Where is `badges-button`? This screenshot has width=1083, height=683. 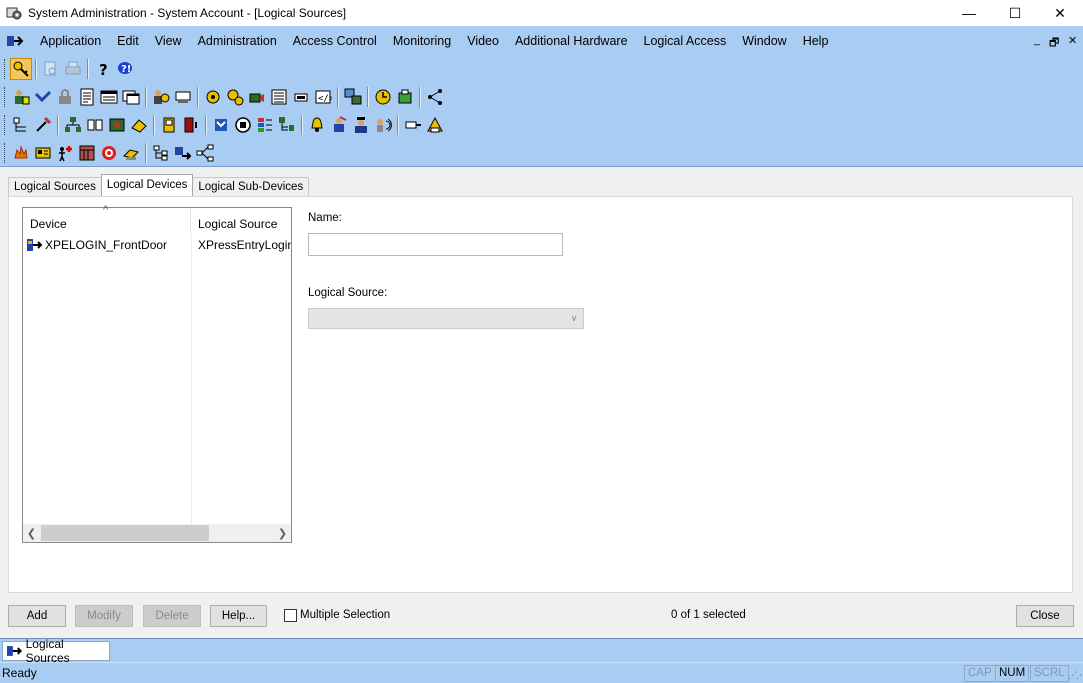
badges-button is located at coordinates (43, 97).